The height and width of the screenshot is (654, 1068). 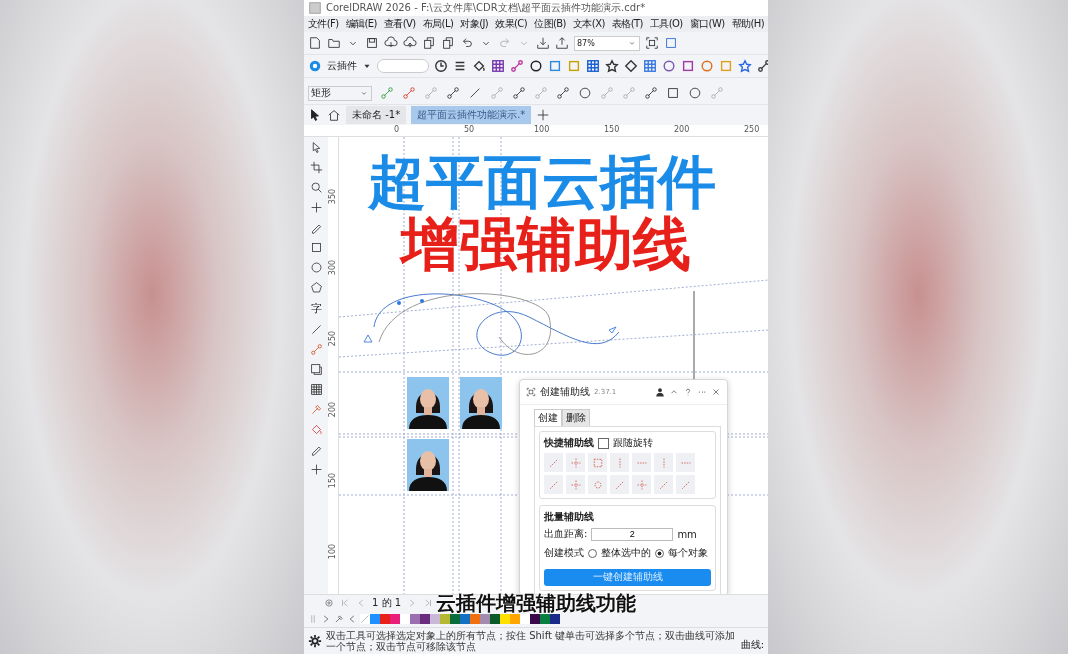 I want to click on panel-icon, so click(x=671, y=43).